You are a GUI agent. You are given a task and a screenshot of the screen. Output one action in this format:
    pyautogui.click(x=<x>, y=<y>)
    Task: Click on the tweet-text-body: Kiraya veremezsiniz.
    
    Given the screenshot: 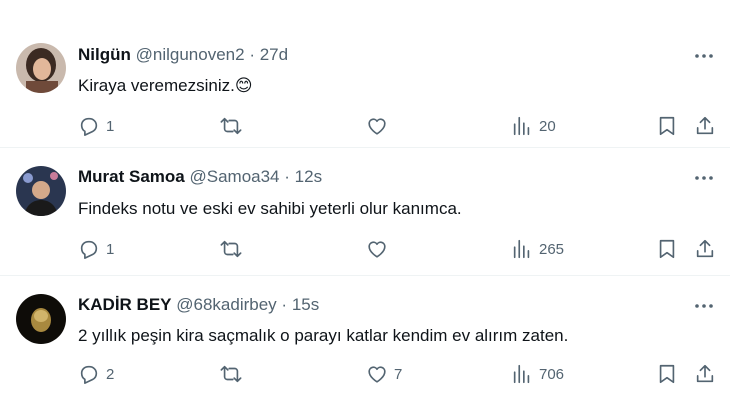 What is the action you would take?
    pyautogui.click(x=156, y=85)
    